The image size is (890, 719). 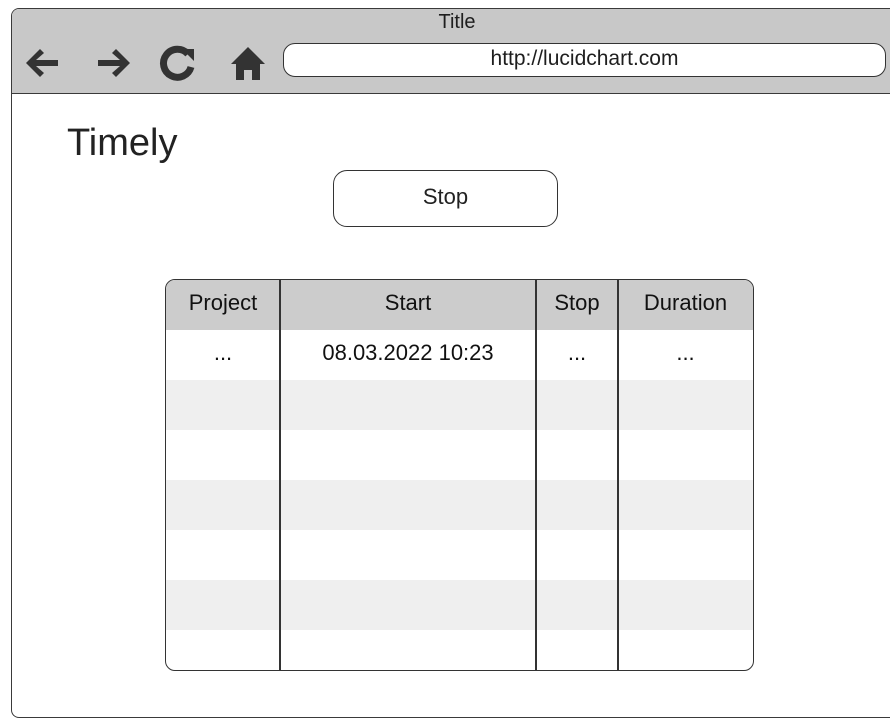 I want to click on reload-button, so click(x=178, y=63).